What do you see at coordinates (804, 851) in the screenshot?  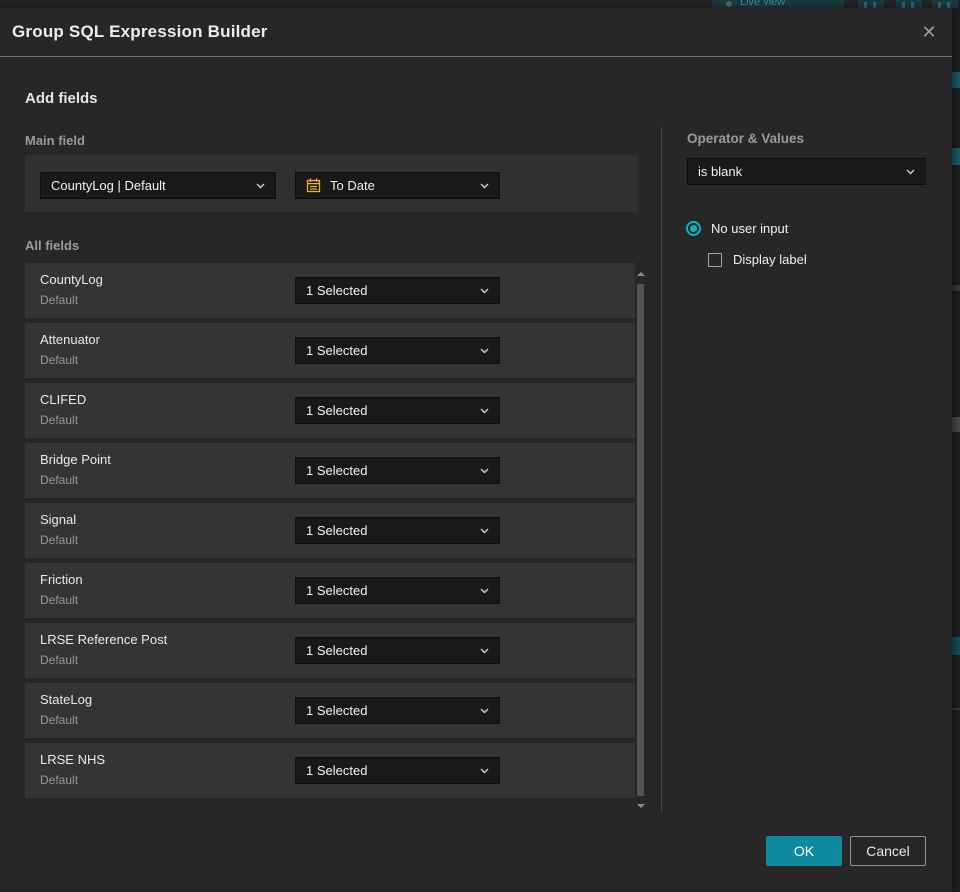 I see `ok-button: OK` at bounding box center [804, 851].